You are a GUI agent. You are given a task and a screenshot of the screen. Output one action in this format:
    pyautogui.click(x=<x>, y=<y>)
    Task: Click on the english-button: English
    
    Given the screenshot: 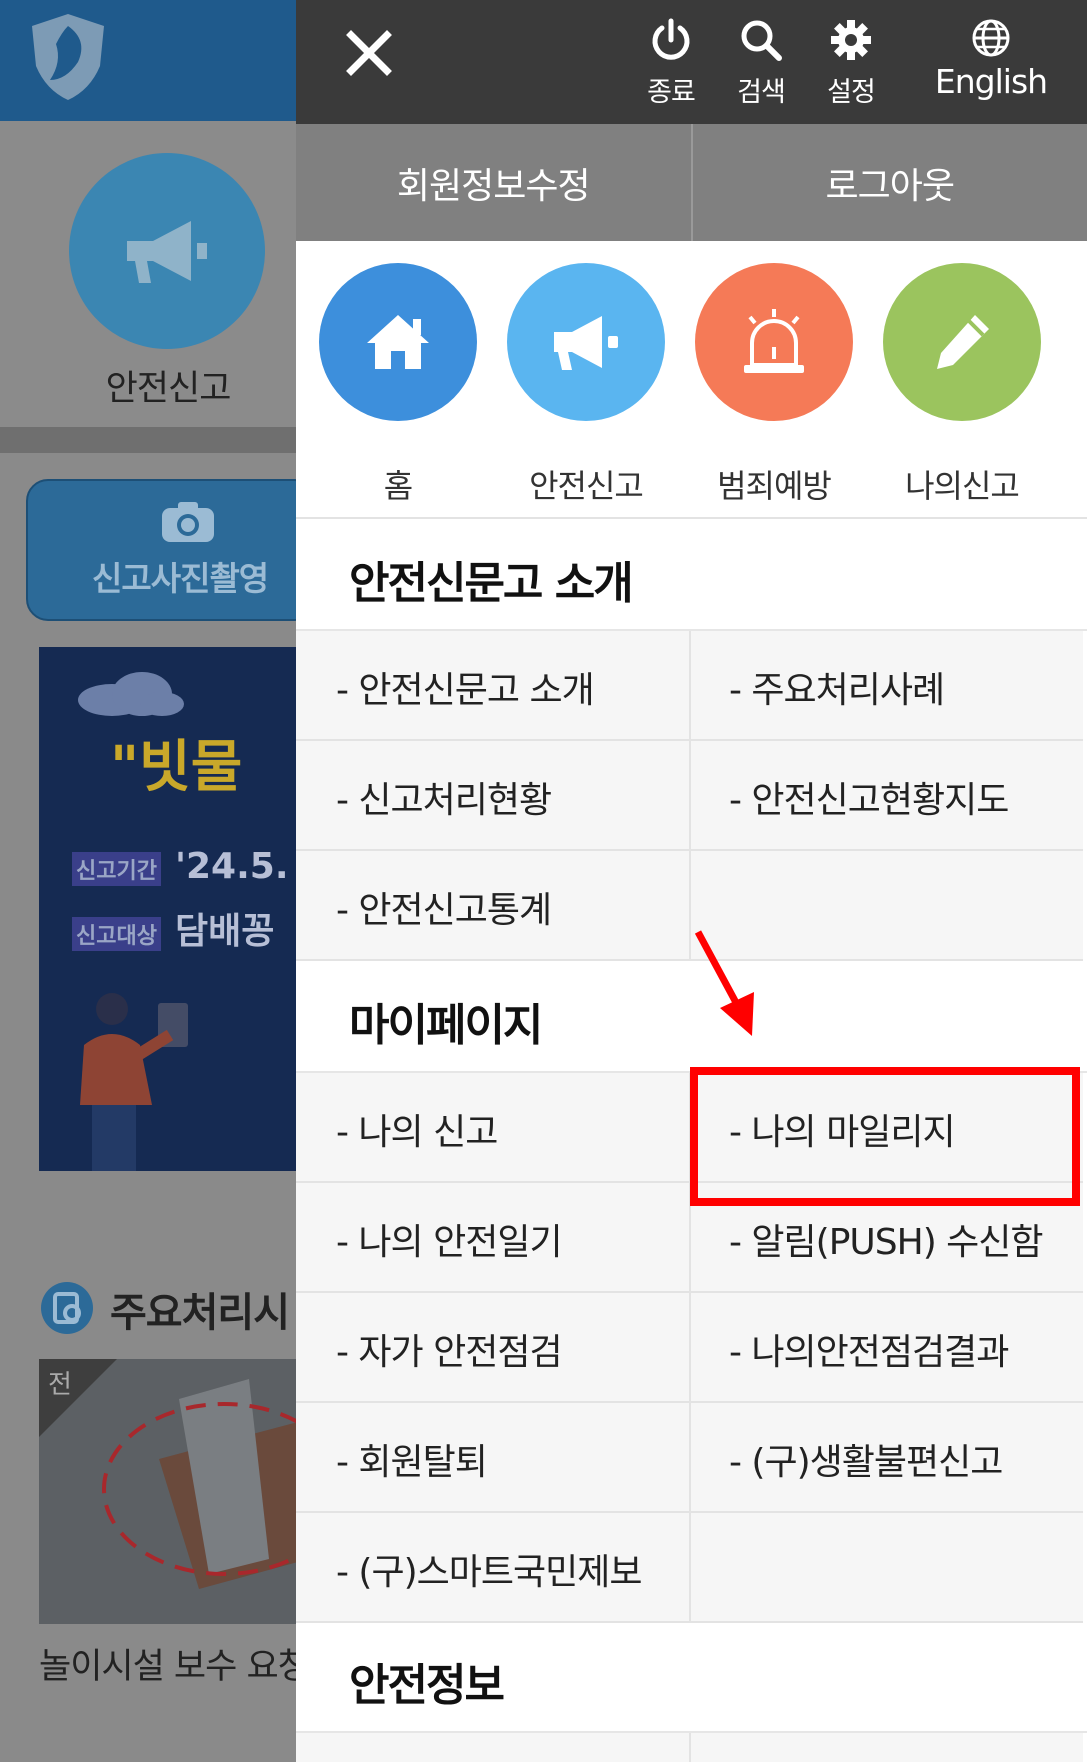 What is the action you would take?
    pyautogui.click(x=991, y=64)
    